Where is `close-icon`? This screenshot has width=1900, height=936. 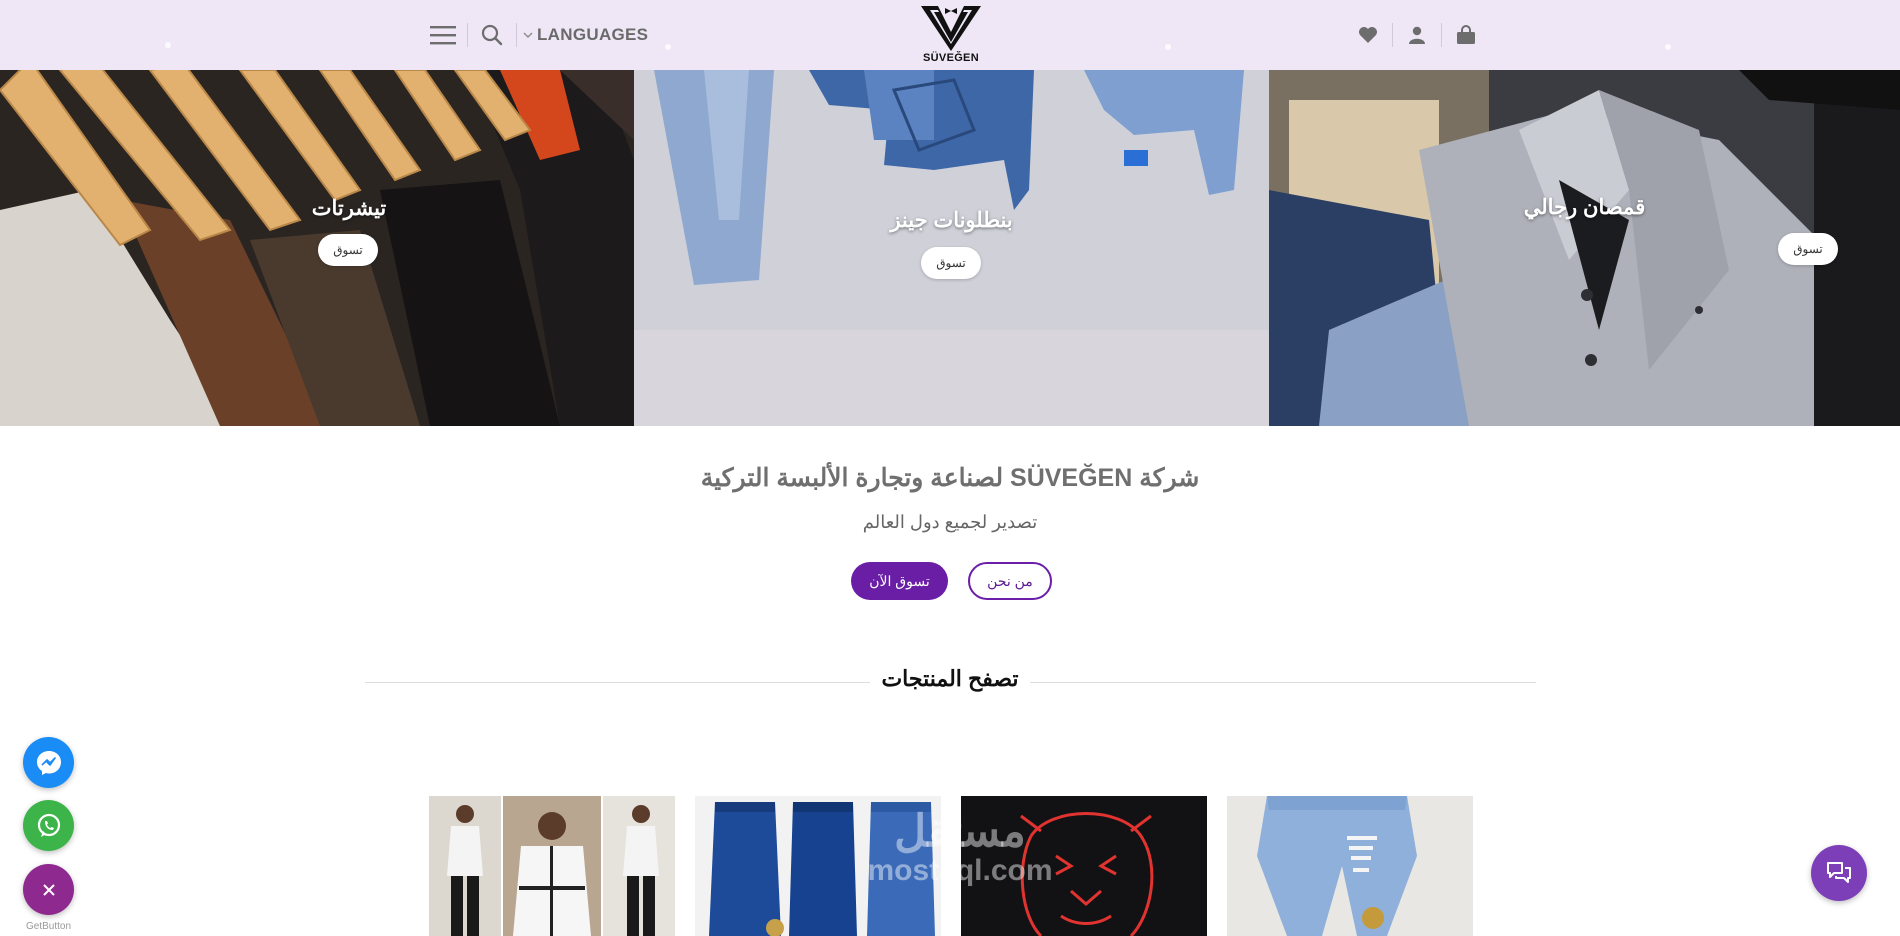
close-icon is located at coordinates (48, 889).